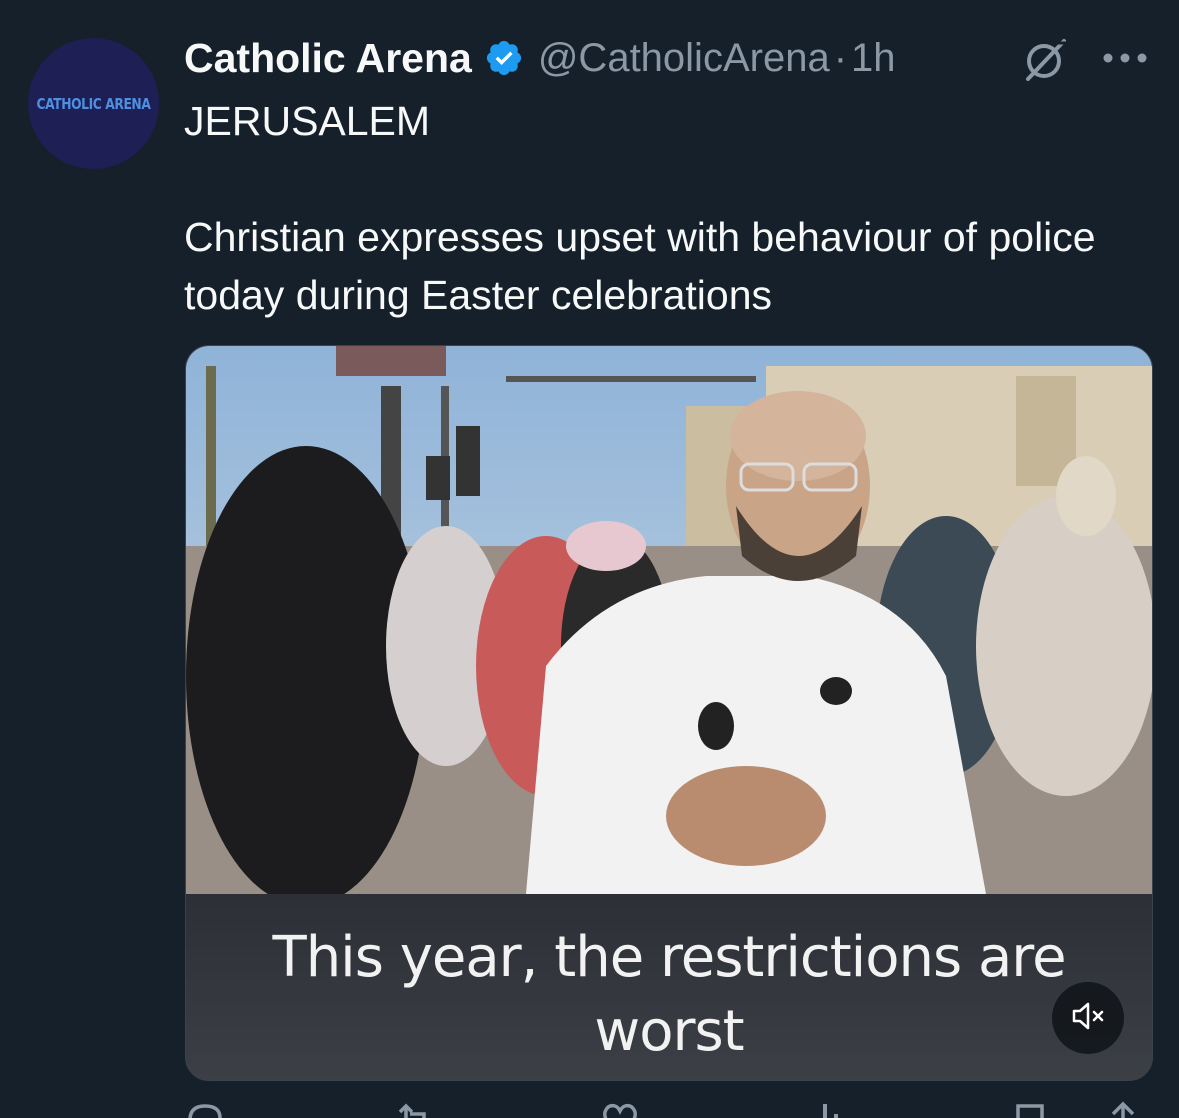 This screenshot has height=1118, width=1179. What do you see at coordinates (1030, 1109) in the screenshot?
I see `bookmark-icon` at bounding box center [1030, 1109].